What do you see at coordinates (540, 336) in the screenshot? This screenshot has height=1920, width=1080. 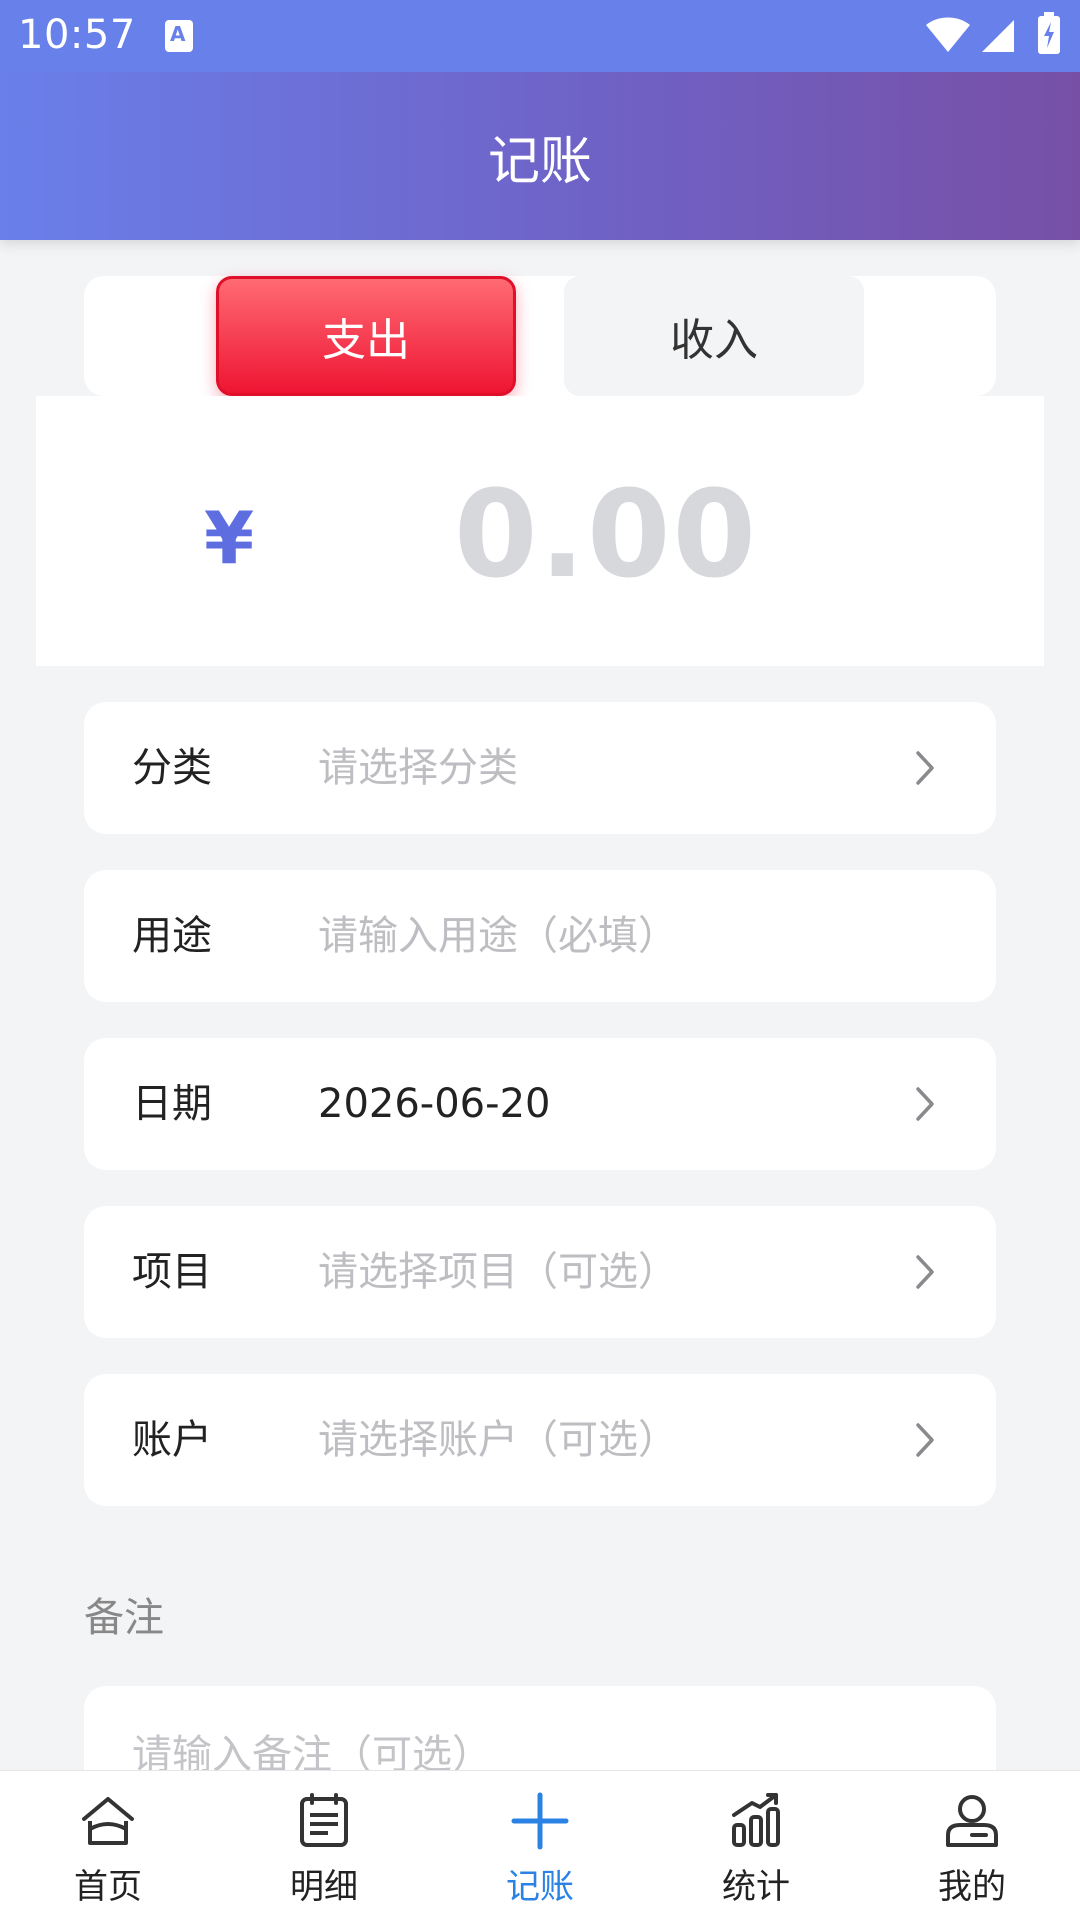 I see `type-toggle: 支出 收入` at bounding box center [540, 336].